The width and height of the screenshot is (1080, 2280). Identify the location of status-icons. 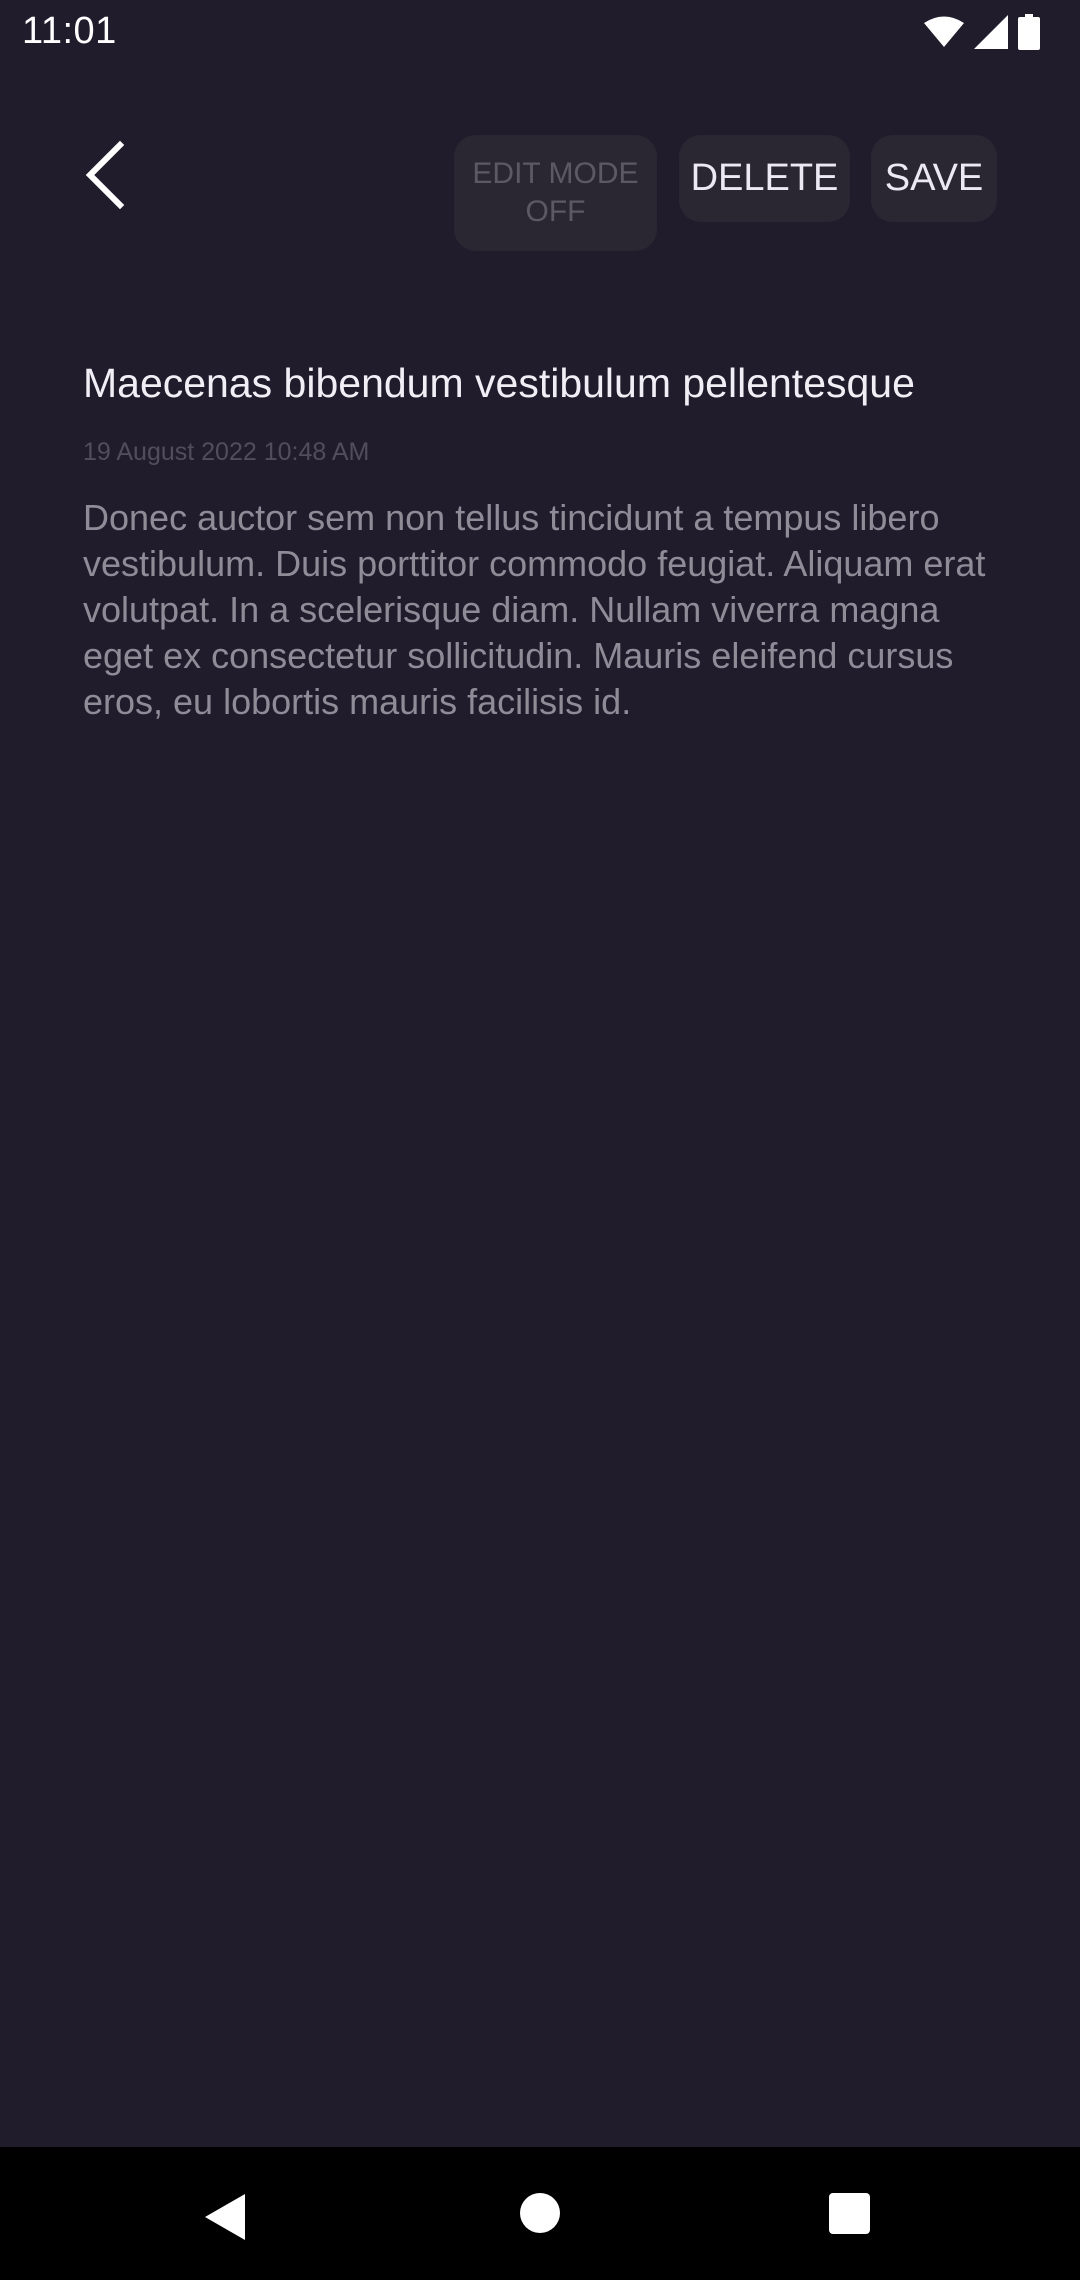
(982, 32).